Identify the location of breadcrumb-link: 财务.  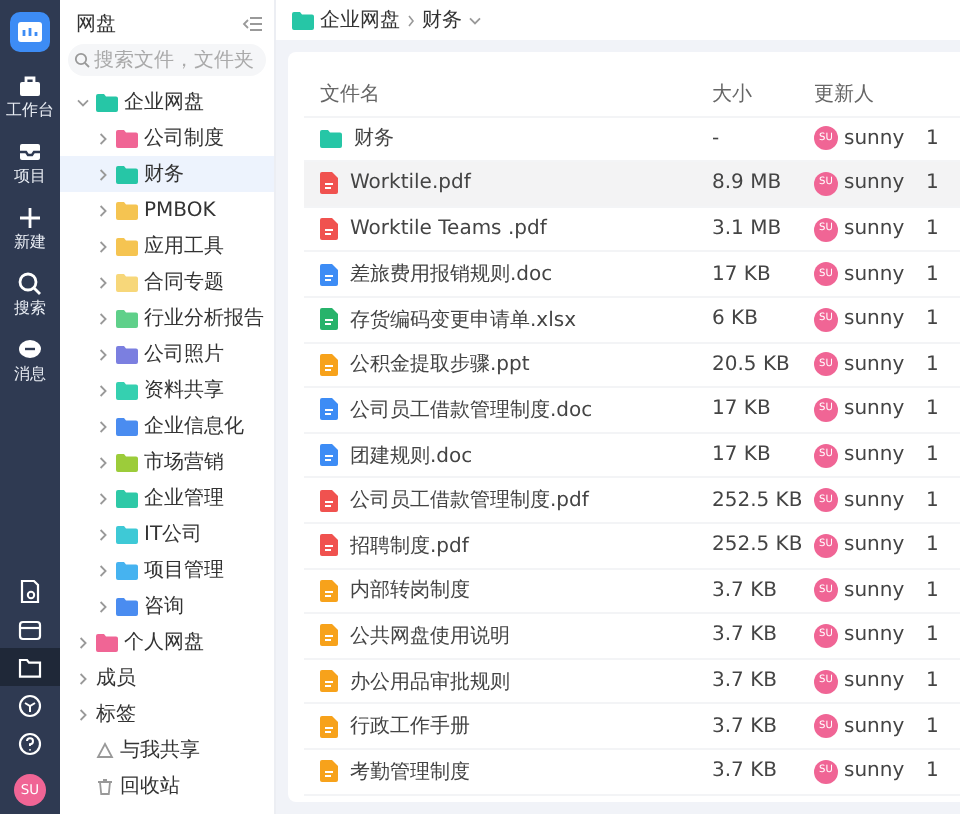
(442, 20).